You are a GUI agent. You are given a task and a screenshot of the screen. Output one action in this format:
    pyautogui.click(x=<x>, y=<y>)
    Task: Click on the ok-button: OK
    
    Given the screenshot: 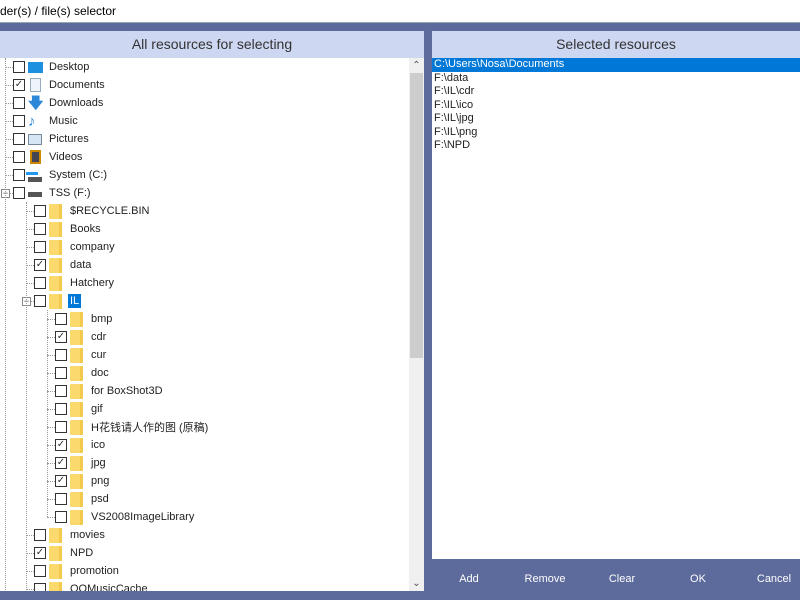 What is the action you would take?
    pyautogui.click(x=698, y=579)
    